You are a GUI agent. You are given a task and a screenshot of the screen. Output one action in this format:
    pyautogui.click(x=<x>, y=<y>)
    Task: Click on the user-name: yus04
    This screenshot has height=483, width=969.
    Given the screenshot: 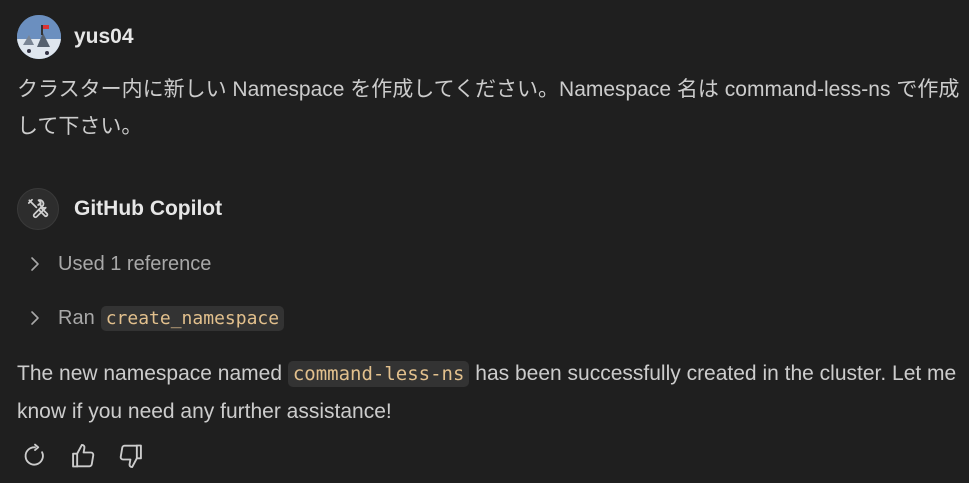 What is the action you would take?
    pyautogui.click(x=104, y=36)
    